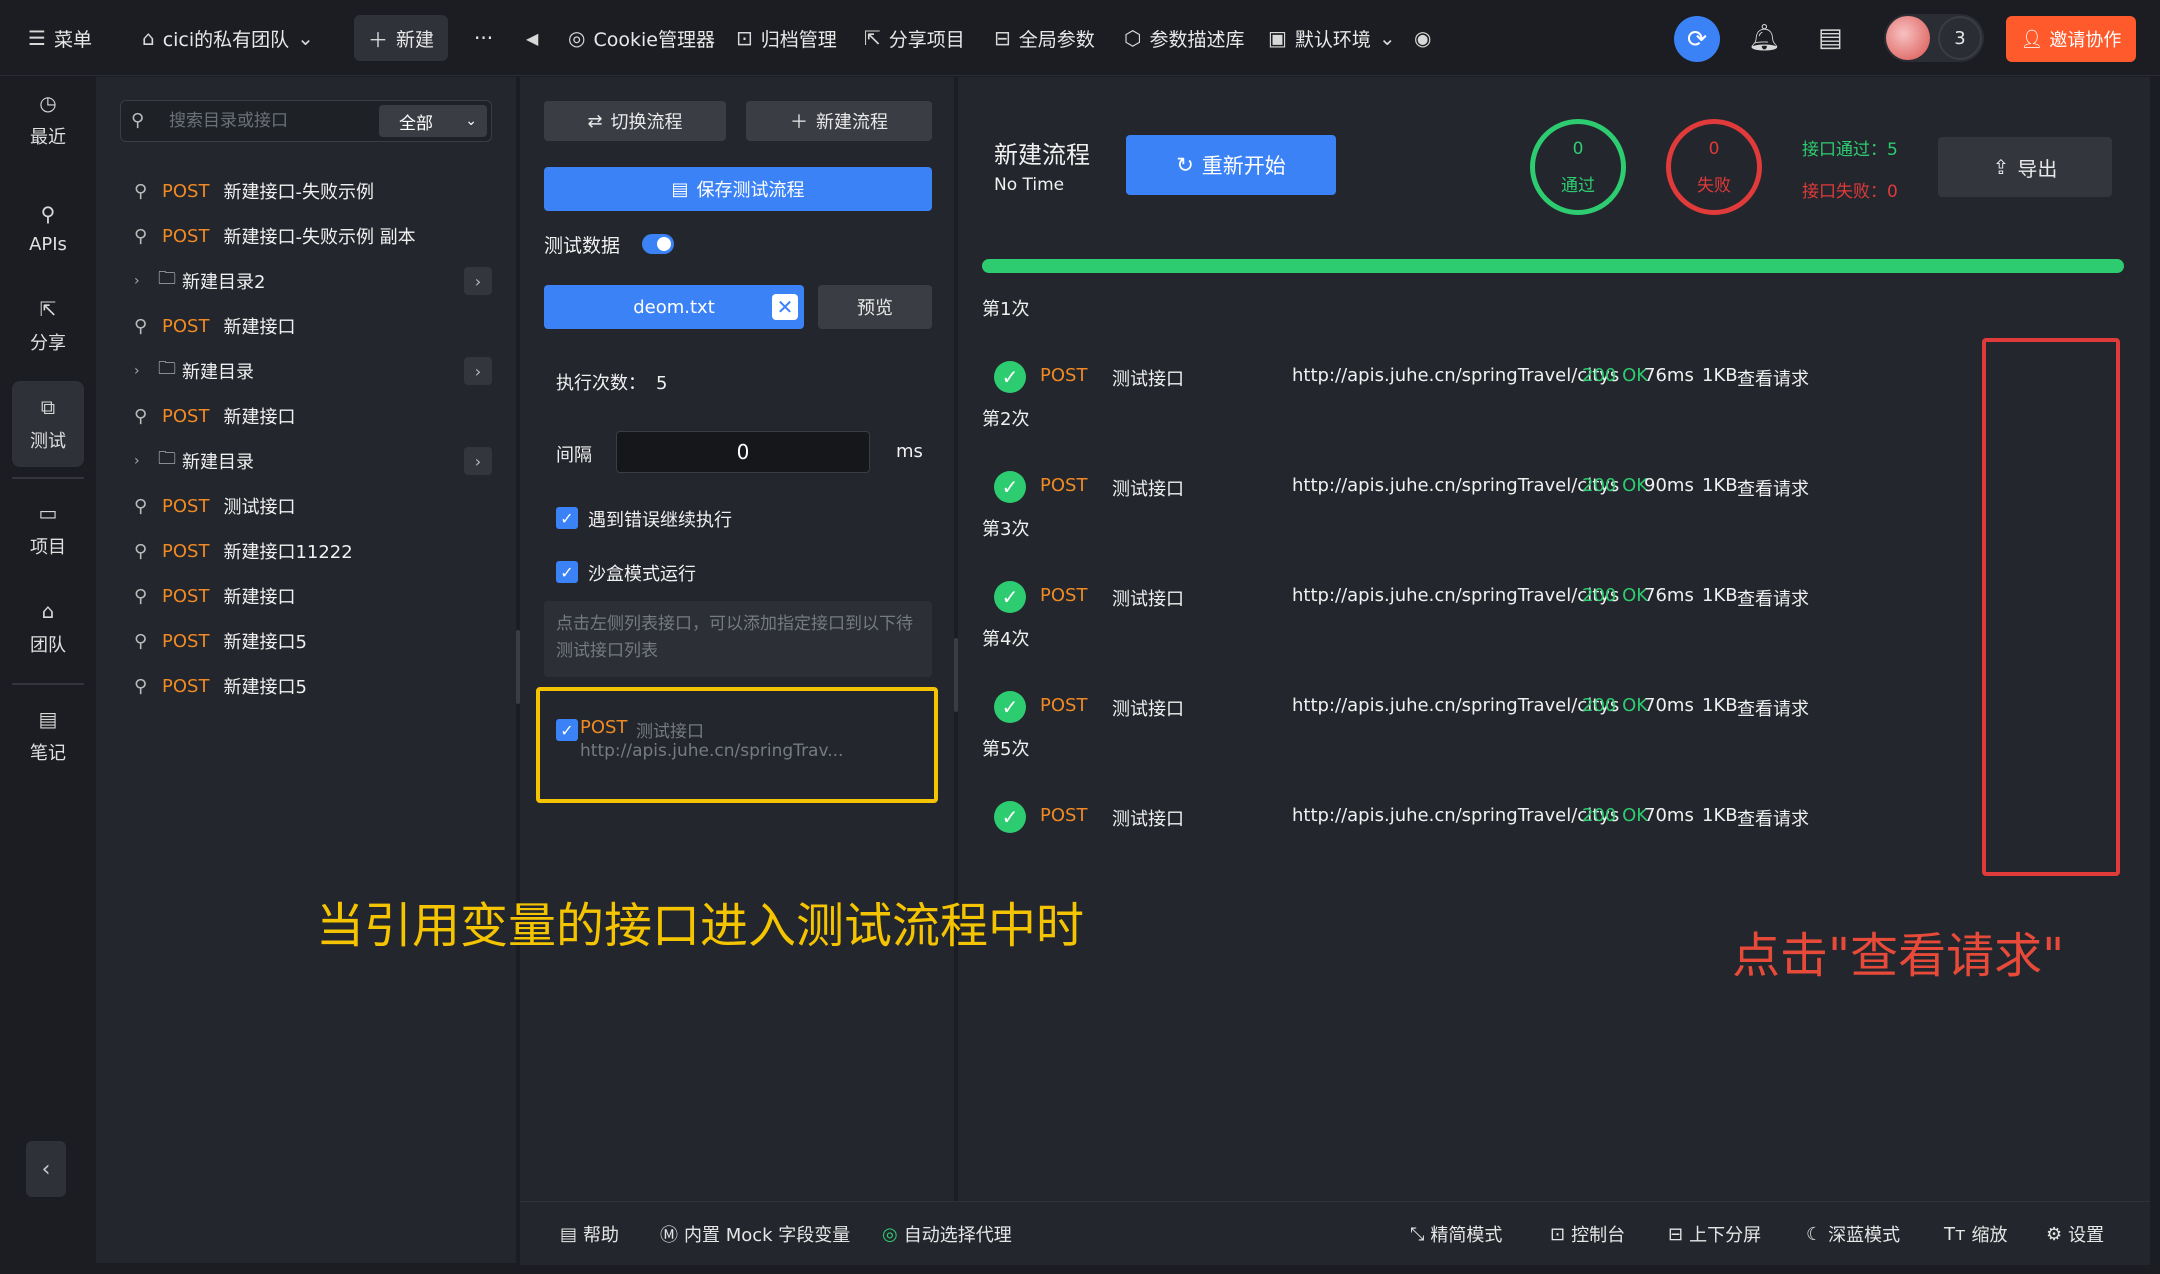  Describe the element at coordinates (1005, 748) in the screenshot. I see `run-label: 第5次` at that location.